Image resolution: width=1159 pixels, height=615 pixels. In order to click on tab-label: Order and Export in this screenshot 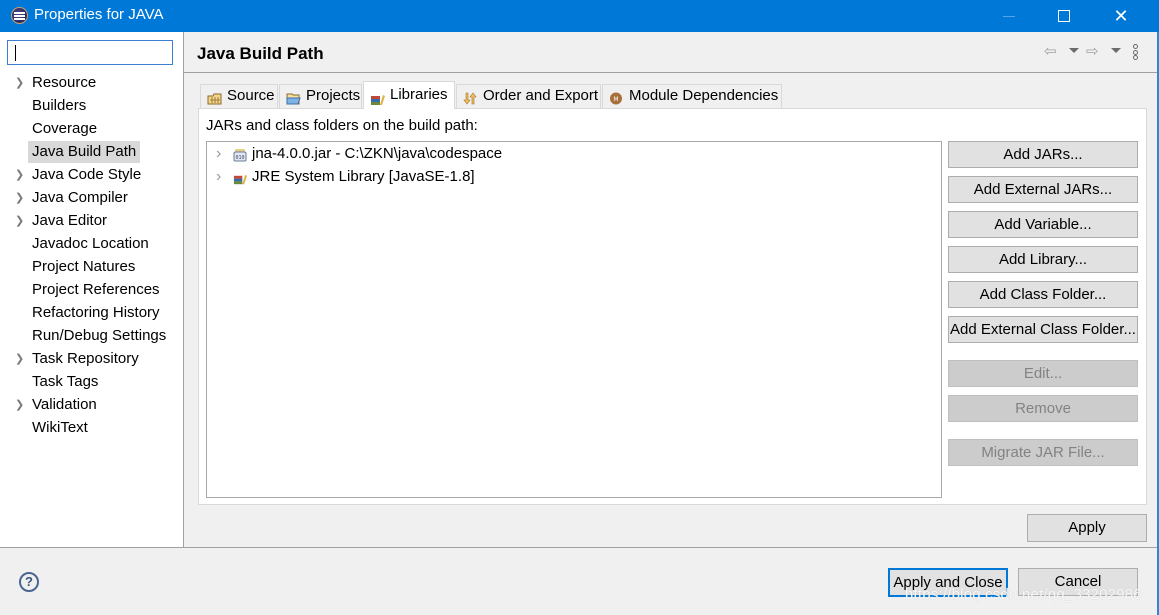, I will do `click(541, 95)`.